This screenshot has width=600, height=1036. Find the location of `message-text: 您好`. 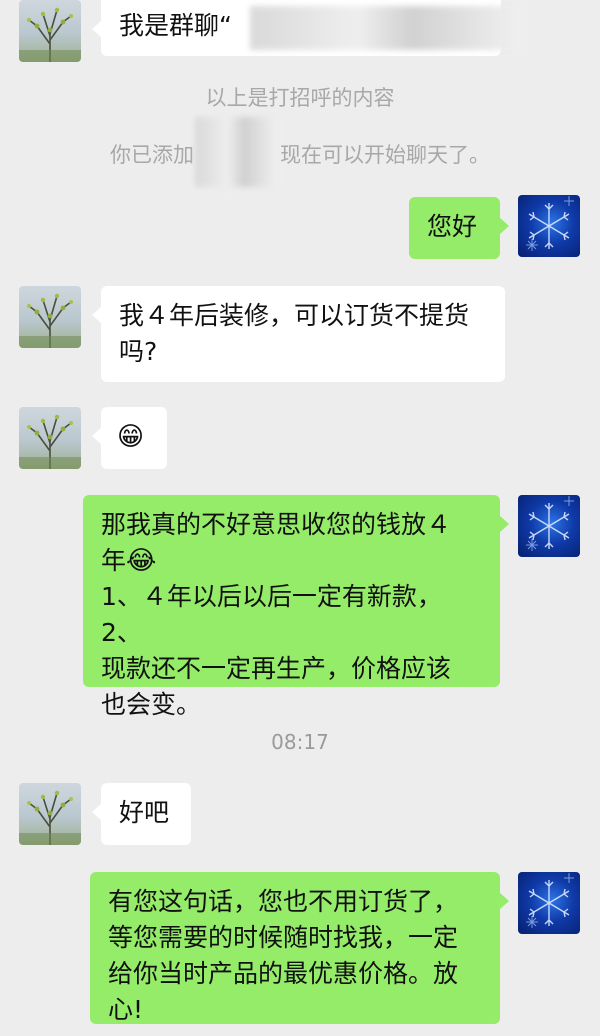

message-text: 您好 is located at coordinates (452, 226).